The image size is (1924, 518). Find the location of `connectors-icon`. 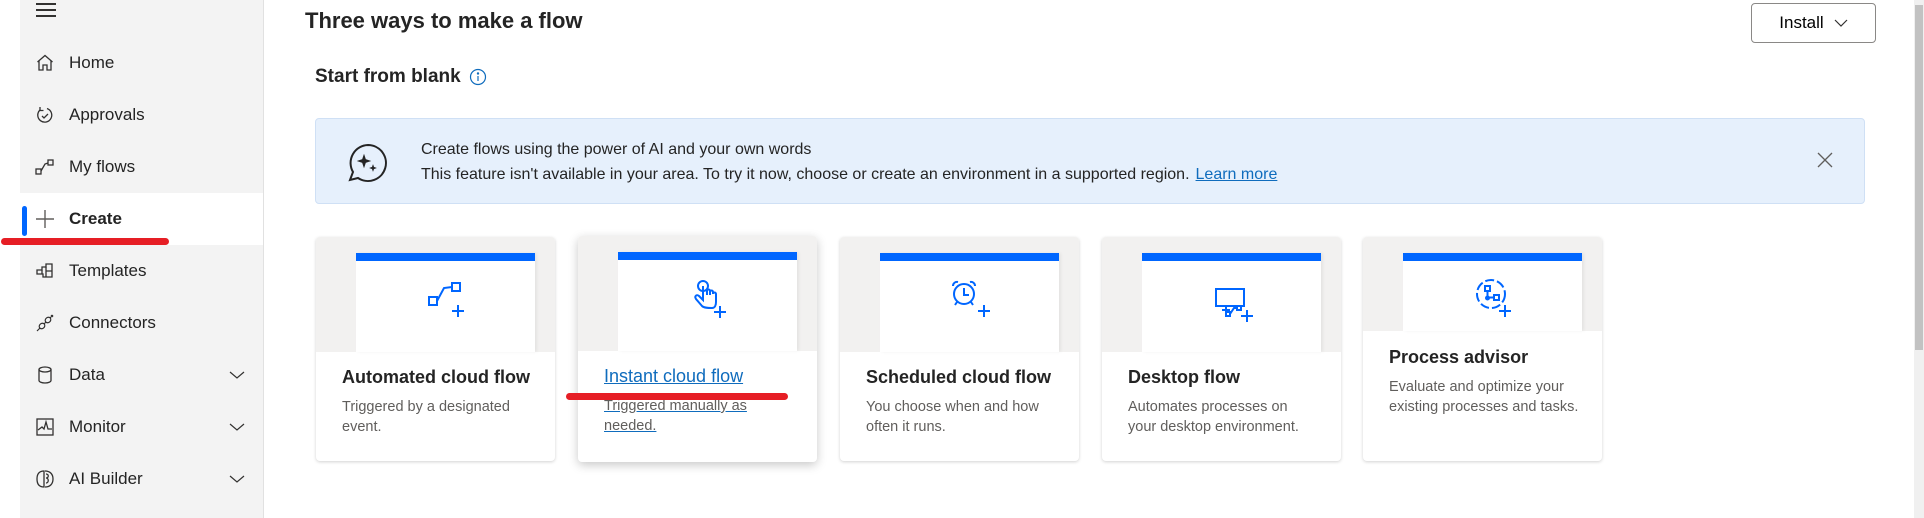

connectors-icon is located at coordinates (45, 323).